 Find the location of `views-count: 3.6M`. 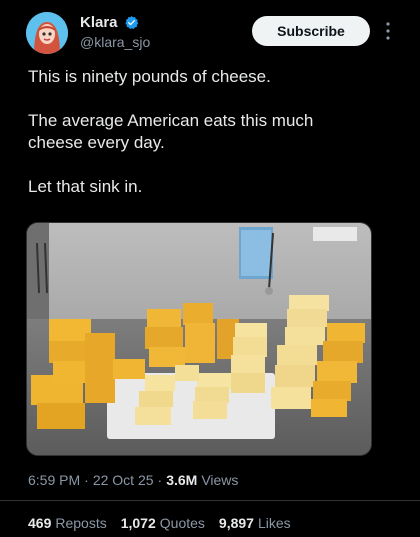

views-count: 3.6M is located at coordinates (182, 480).